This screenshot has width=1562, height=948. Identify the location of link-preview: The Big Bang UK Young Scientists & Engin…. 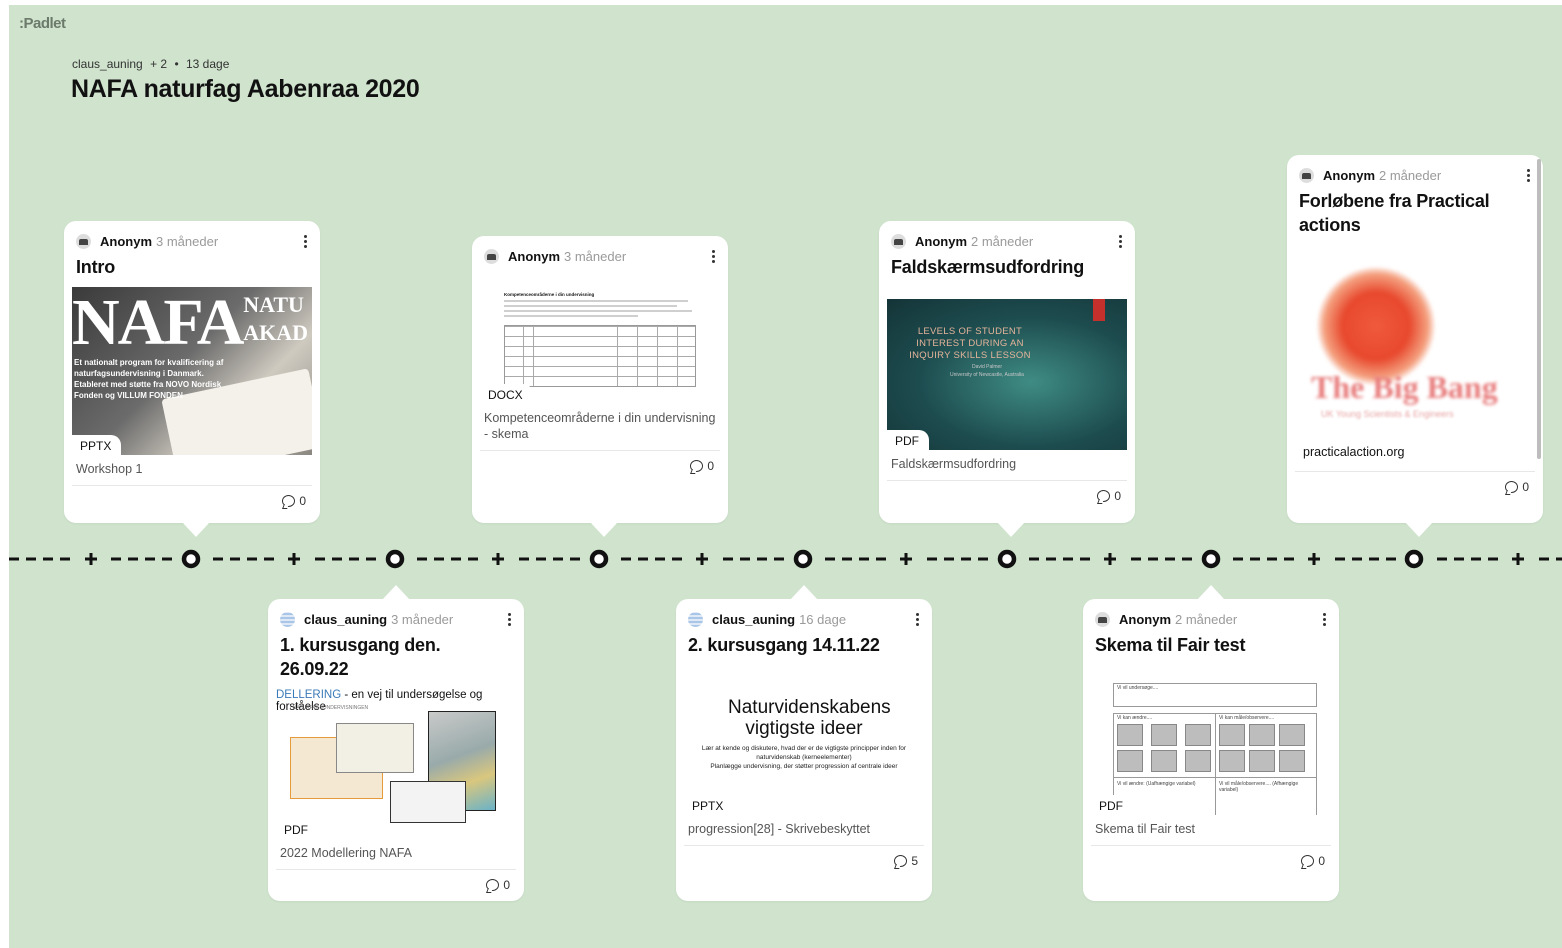
(1415, 356).